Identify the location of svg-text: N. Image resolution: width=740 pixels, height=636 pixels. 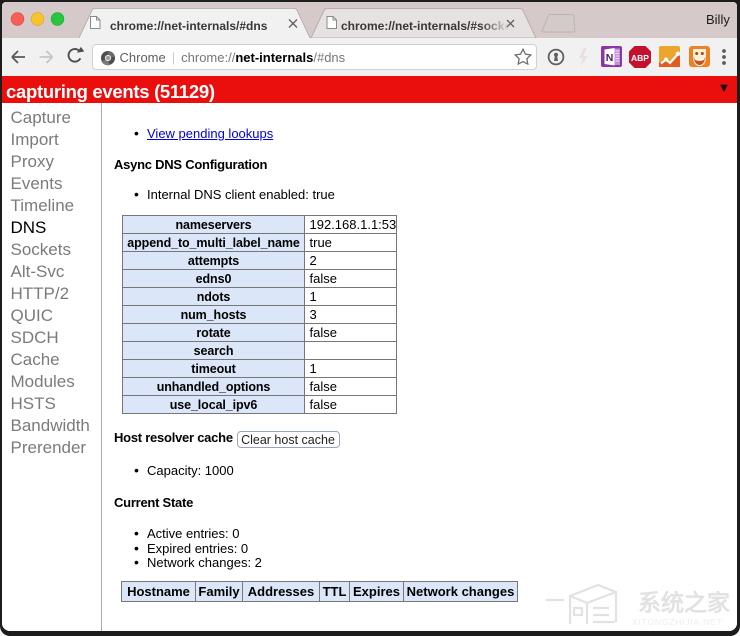
(610, 58).